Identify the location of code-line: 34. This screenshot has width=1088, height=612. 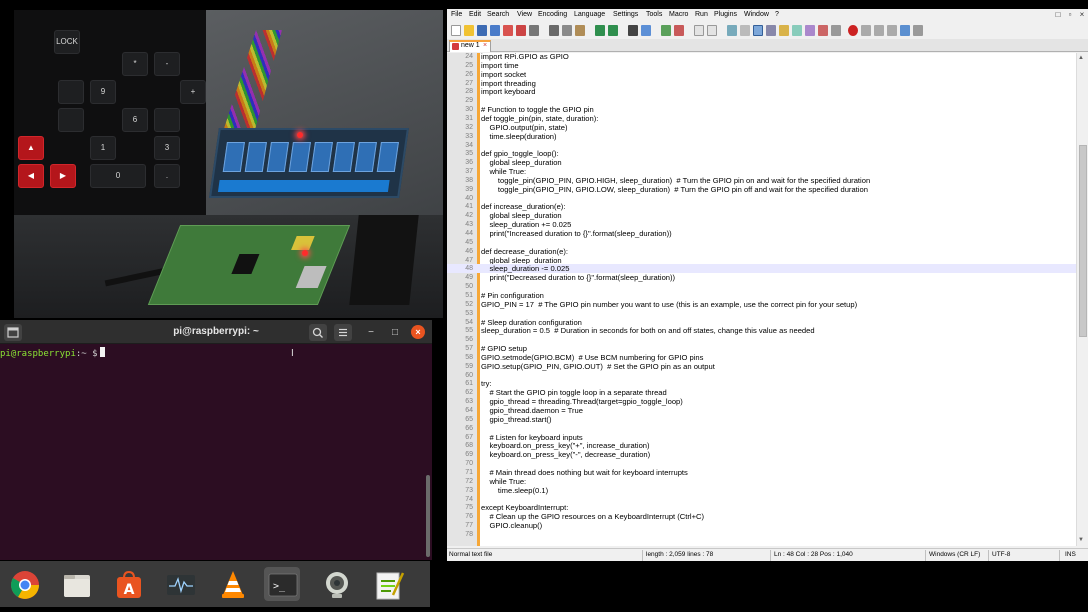
(761, 145).